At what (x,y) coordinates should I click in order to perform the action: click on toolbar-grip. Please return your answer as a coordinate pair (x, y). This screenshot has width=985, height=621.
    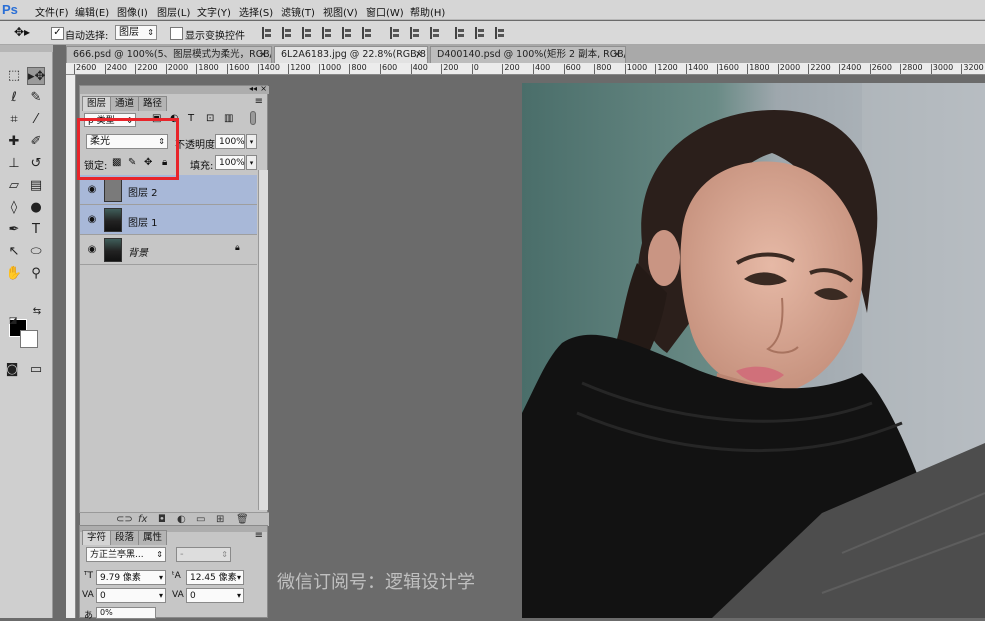
    Looking at the image, I should click on (26, 48).